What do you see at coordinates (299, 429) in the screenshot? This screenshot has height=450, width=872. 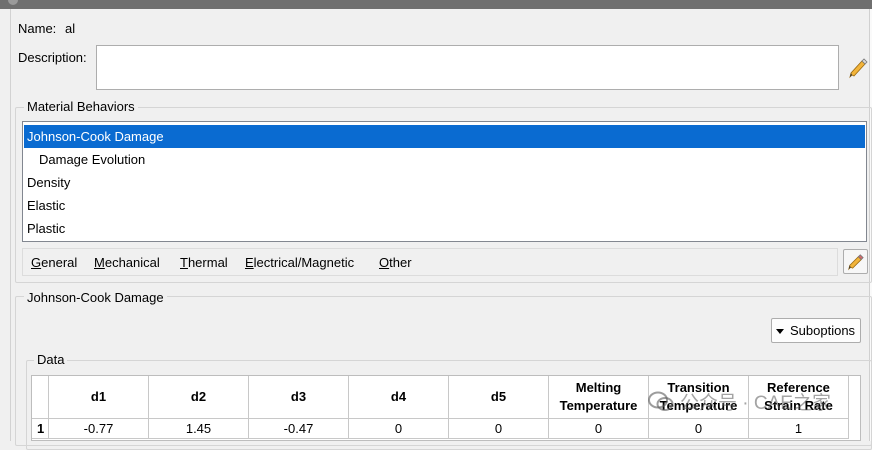 I see `table-cell-d3: -0.47` at bounding box center [299, 429].